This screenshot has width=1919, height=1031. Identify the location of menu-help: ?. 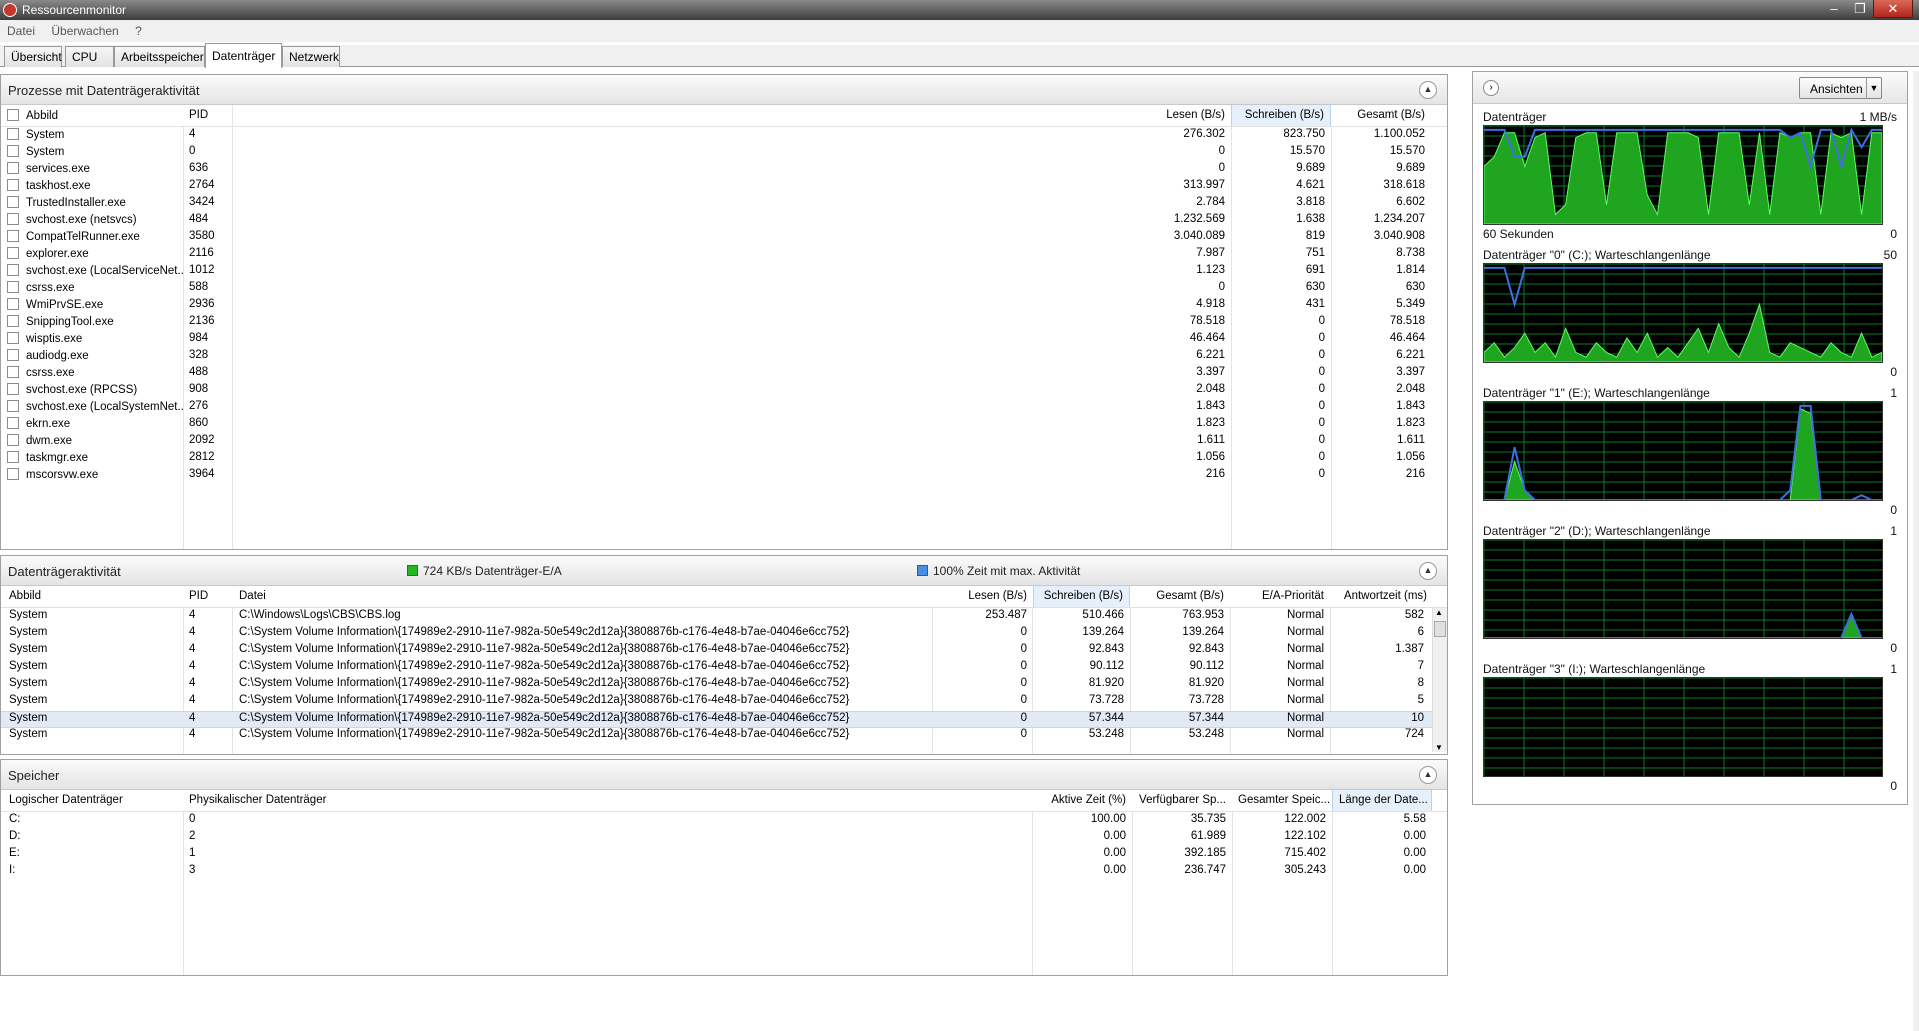
(138, 29).